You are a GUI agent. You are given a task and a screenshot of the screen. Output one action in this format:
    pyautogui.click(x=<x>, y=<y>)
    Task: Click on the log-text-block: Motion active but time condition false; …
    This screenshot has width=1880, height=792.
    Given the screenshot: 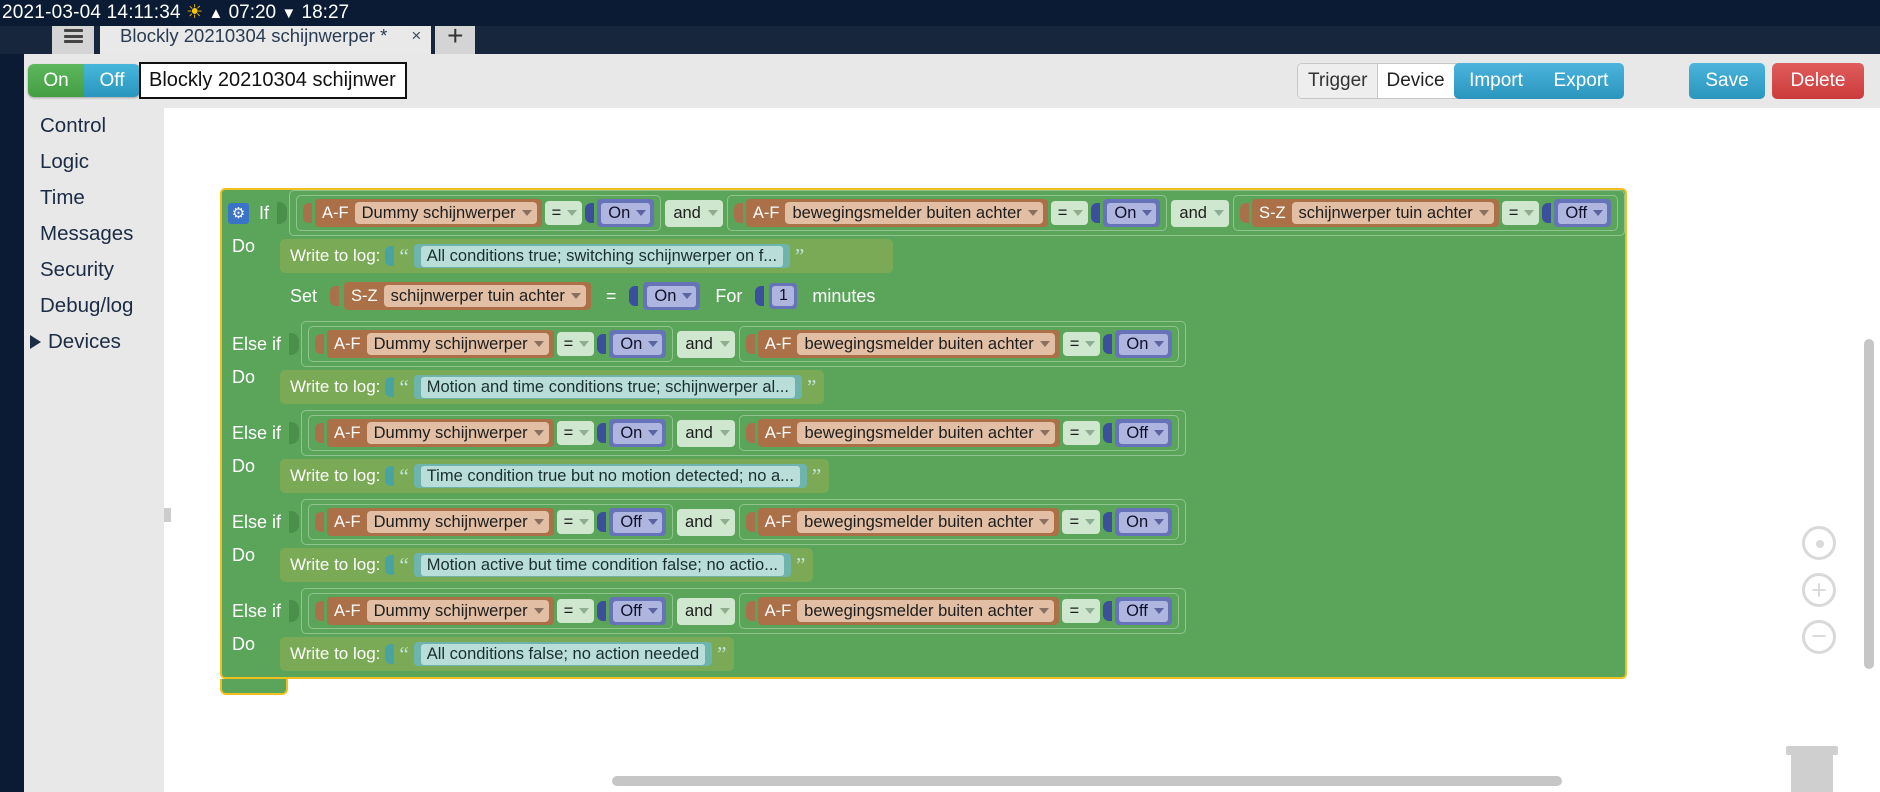 What is the action you would take?
    pyautogui.click(x=602, y=565)
    